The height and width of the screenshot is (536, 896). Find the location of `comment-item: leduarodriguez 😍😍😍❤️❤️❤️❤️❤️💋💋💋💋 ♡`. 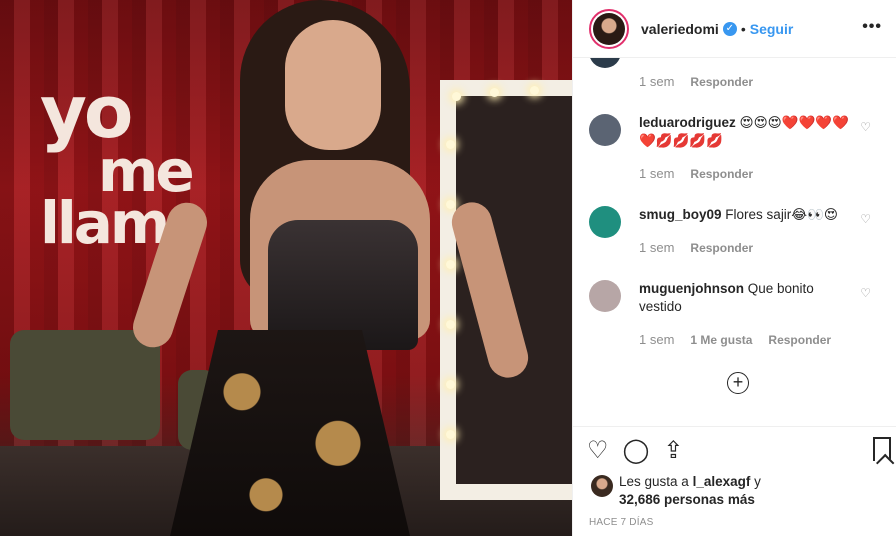

comment-item: leduarodriguez 😍😍😍❤️❤️❤️❤️❤️💋💋💋💋 ♡ is located at coordinates (739, 132).